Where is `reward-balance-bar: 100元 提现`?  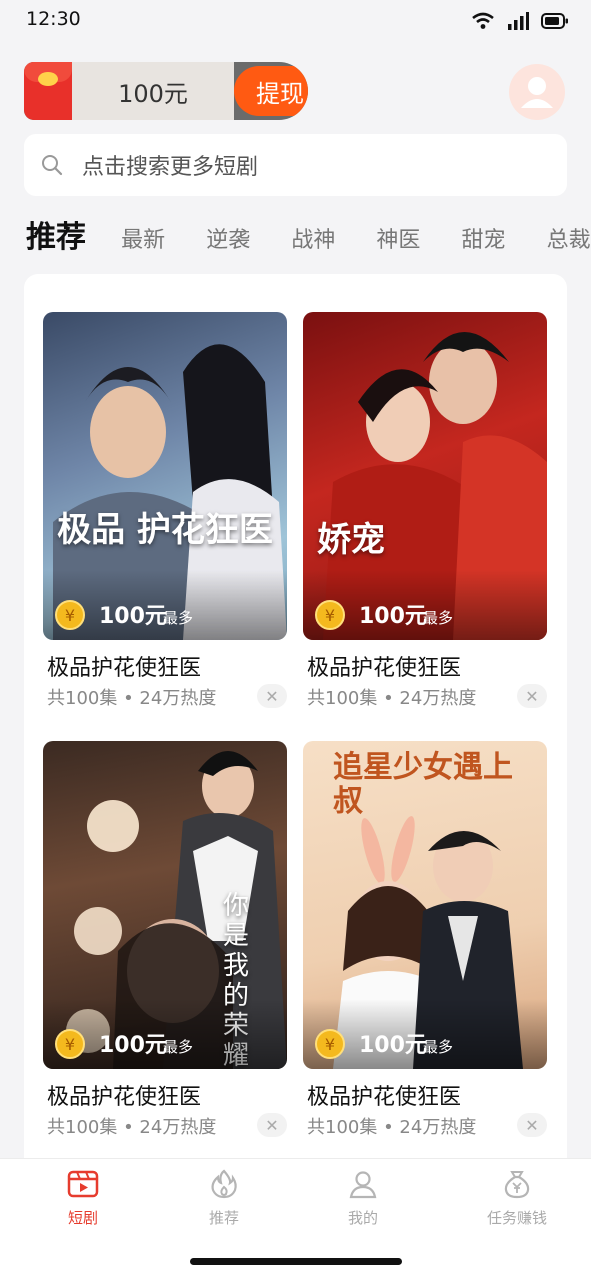
reward-balance-bar: 100元 提现 is located at coordinates (166, 91).